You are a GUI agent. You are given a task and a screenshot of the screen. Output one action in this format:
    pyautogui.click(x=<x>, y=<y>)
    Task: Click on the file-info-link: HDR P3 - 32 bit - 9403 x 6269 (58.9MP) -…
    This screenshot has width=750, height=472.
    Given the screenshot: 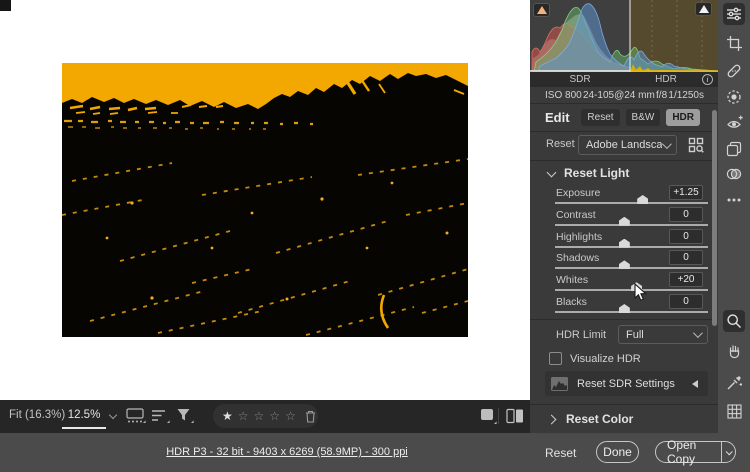 What is the action you would take?
    pyautogui.click(x=287, y=452)
    